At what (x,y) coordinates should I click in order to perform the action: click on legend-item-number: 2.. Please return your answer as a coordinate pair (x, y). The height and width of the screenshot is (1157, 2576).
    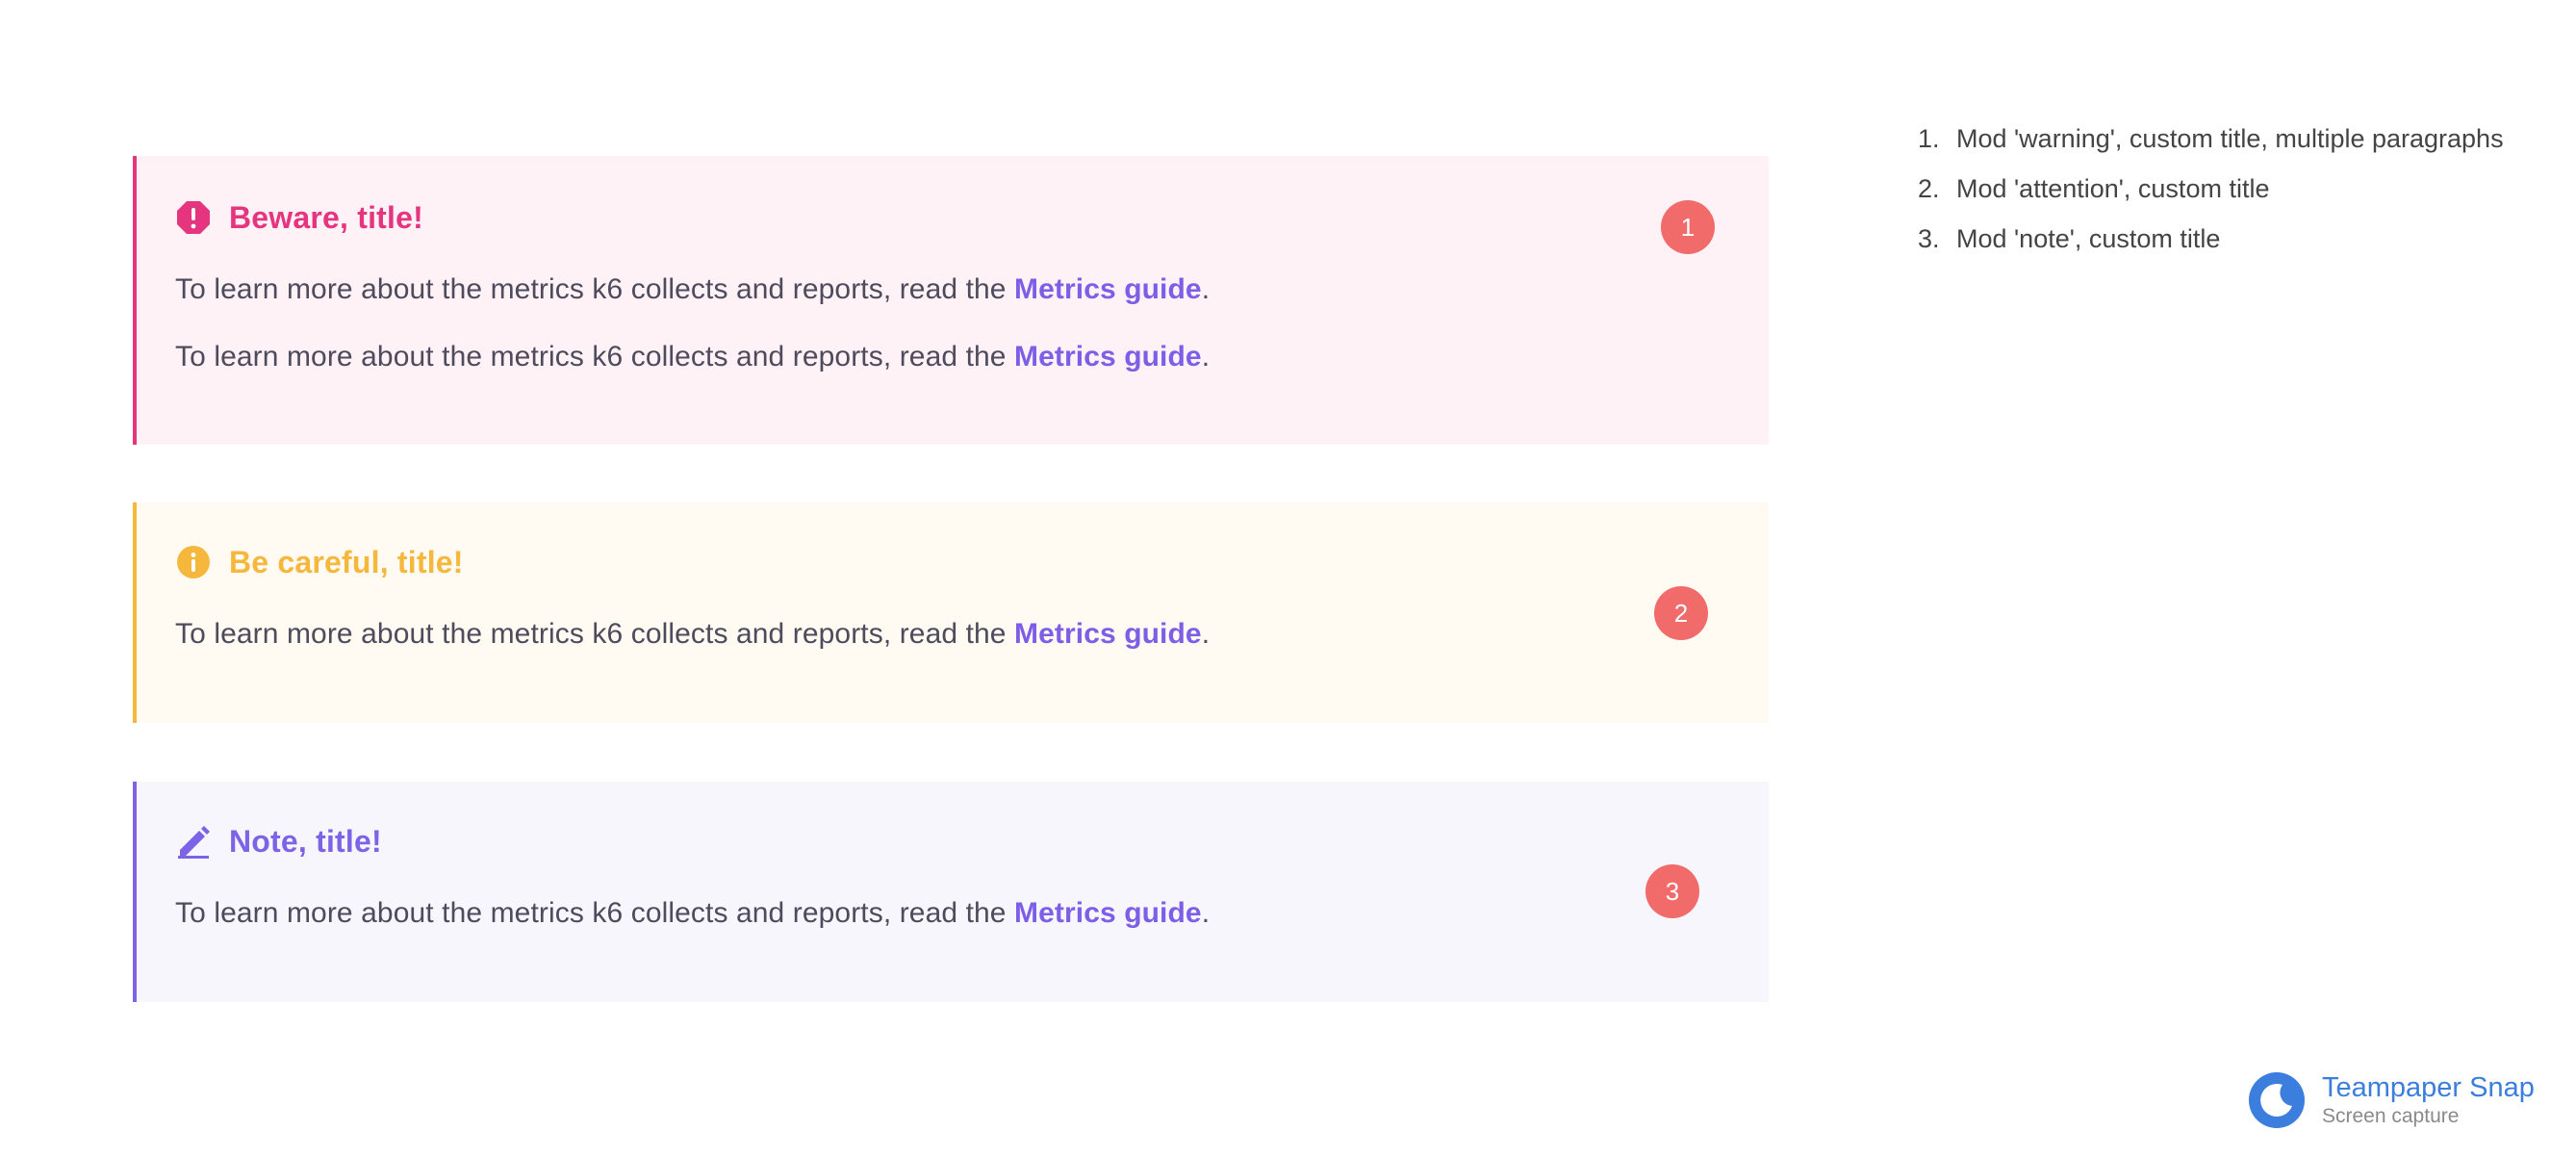
    Looking at the image, I should click on (1929, 188).